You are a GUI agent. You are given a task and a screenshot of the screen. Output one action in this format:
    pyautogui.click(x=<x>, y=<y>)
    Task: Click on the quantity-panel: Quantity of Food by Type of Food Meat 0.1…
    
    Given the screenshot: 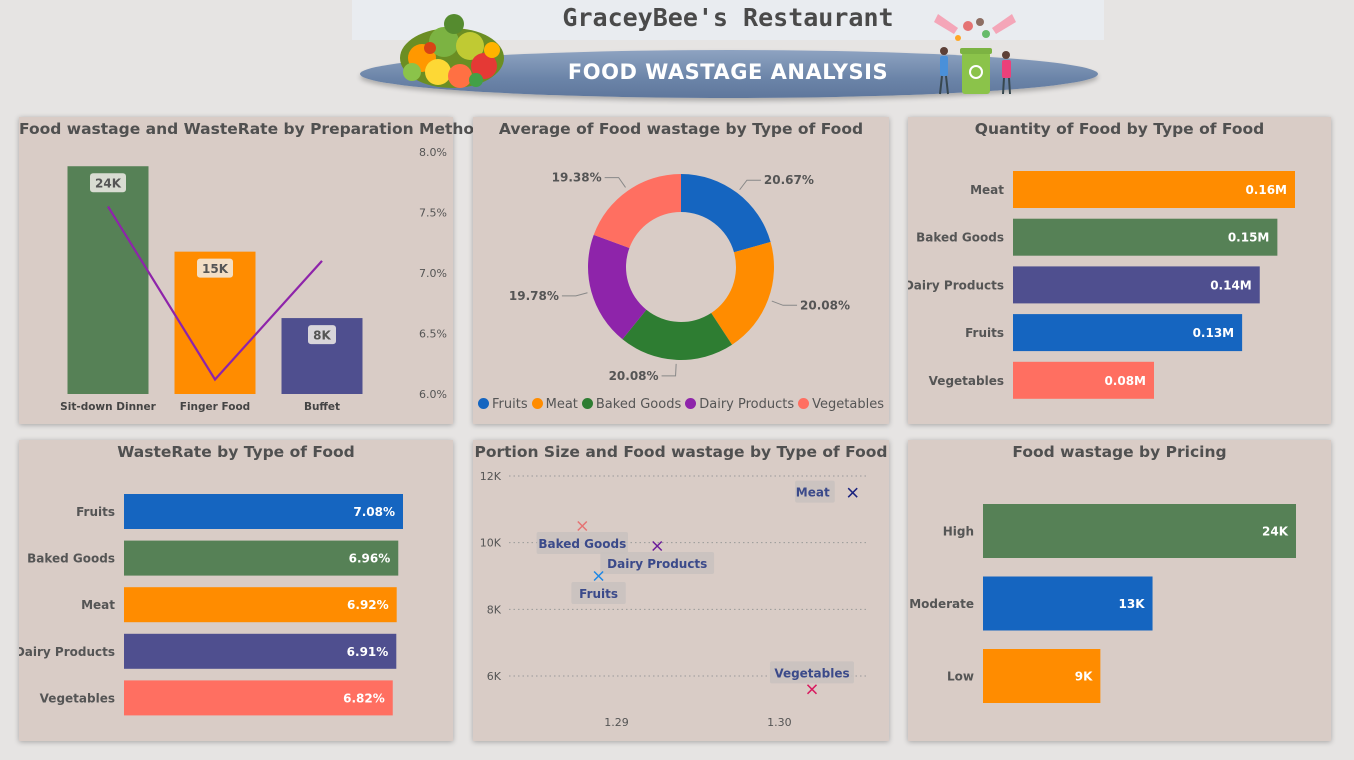 What is the action you would take?
    pyautogui.click(x=1119, y=270)
    